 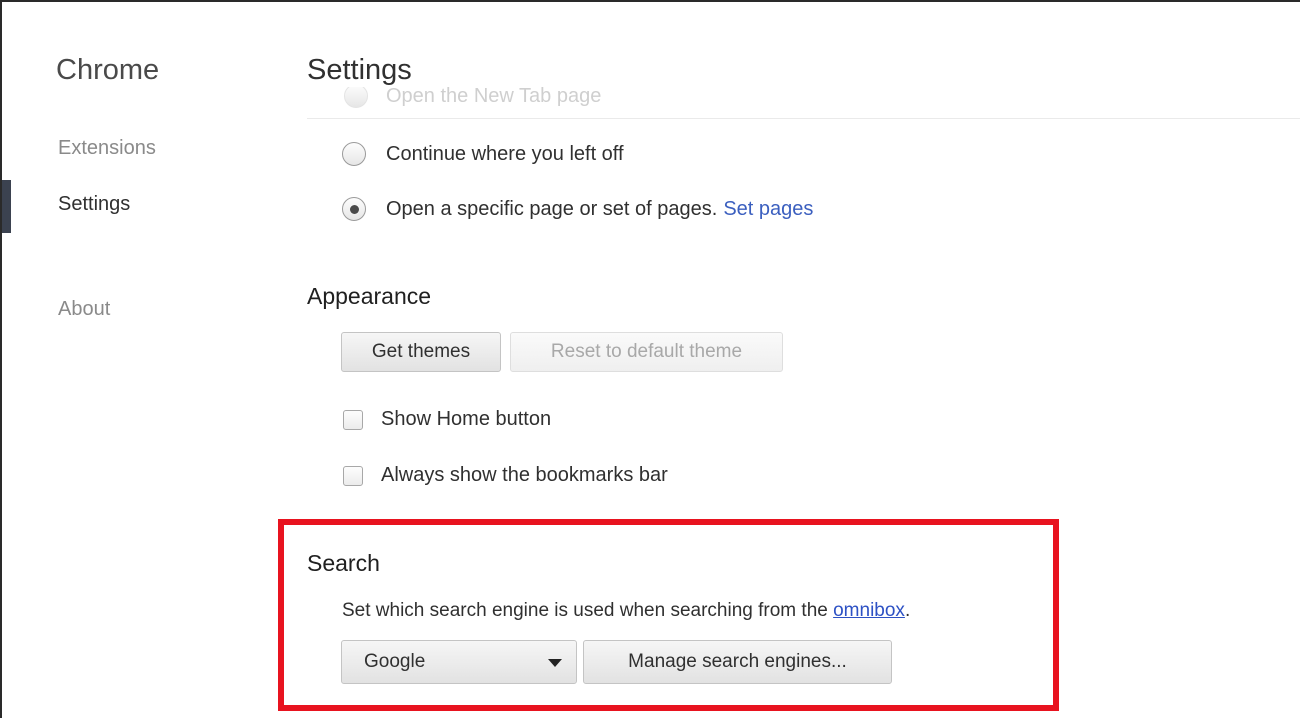 I want to click on reset-theme-button: Reset to default theme, so click(x=646, y=352).